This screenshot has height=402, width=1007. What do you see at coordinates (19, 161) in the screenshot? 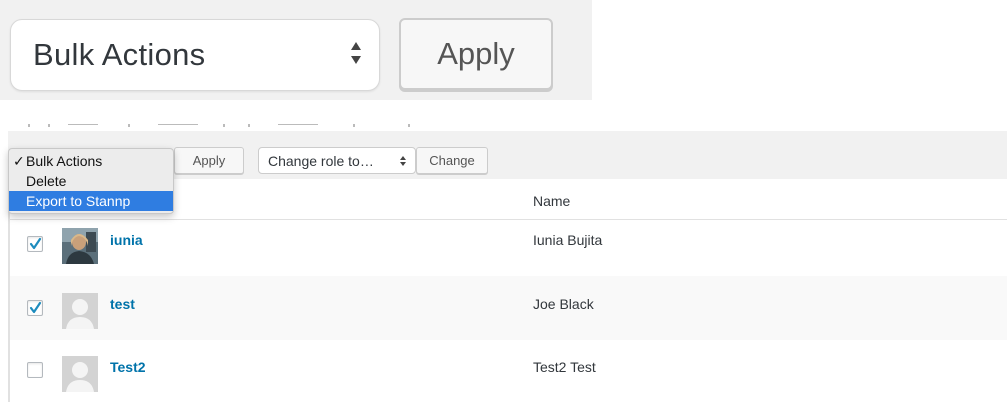
I see `checkmark-icon: ✓` at bounding box center [19, 161].